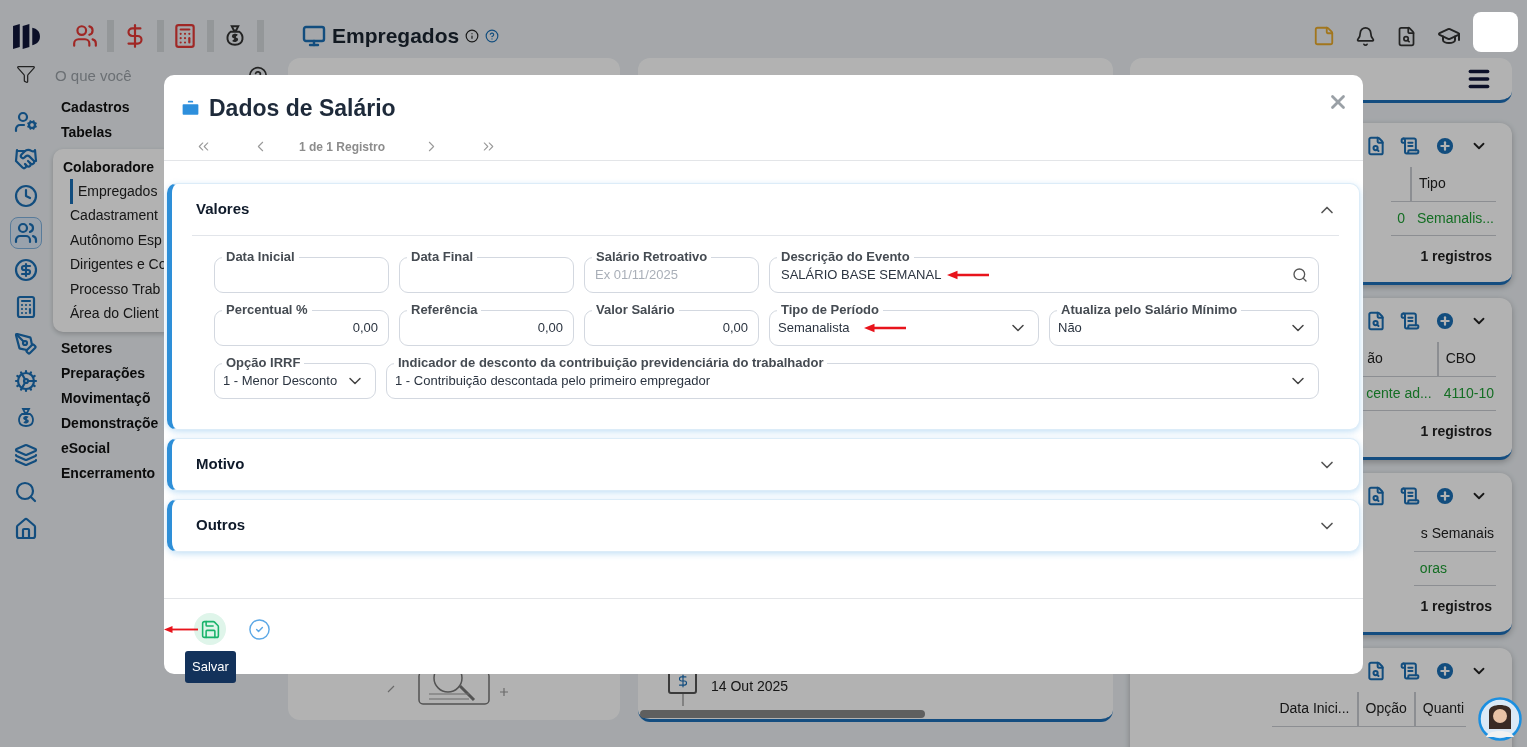 This screenshot has height=747, width=1527. Describe the element at coordinates (85, 36) in the screenshot. I see `people-icon` at that location.